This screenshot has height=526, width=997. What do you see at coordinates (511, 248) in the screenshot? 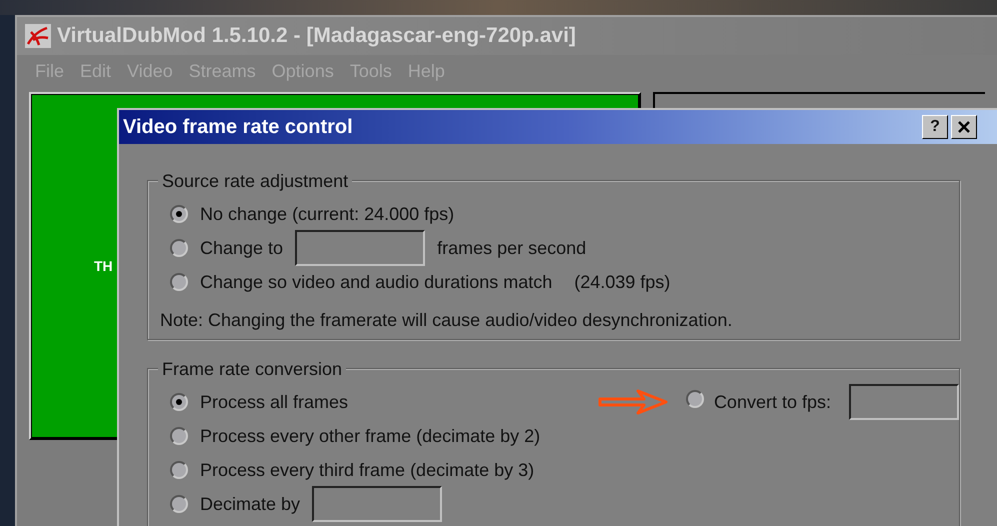
I see `unit-label: frames per second` at bounding box center [511, 248].